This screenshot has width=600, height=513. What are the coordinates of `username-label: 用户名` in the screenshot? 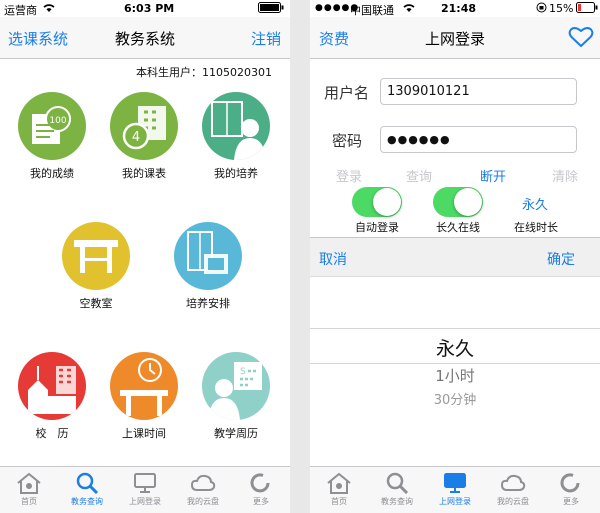 It's located at (347, 93).